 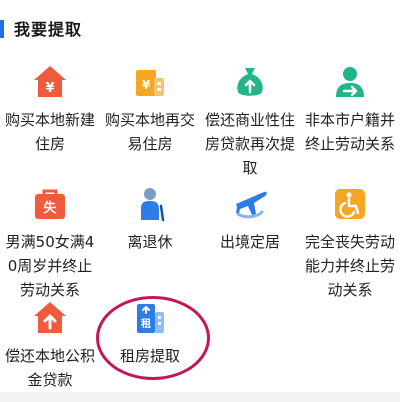 What do you see at coordinates (350, 109) in the screenshot?
I see `option-non-local-terminate: 非本市户籍并终止劳动关系` at bounding box center [350, 109].